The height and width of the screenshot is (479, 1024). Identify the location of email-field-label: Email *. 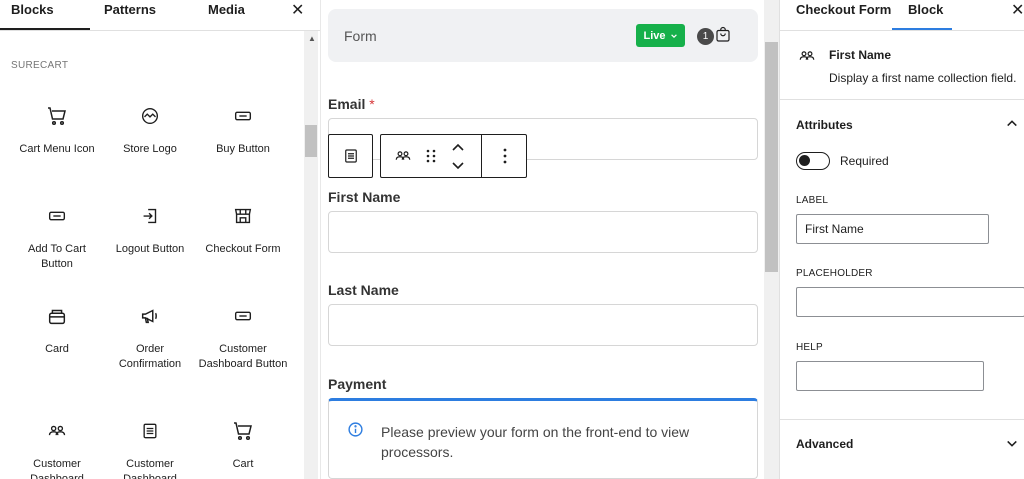
(351, 104).